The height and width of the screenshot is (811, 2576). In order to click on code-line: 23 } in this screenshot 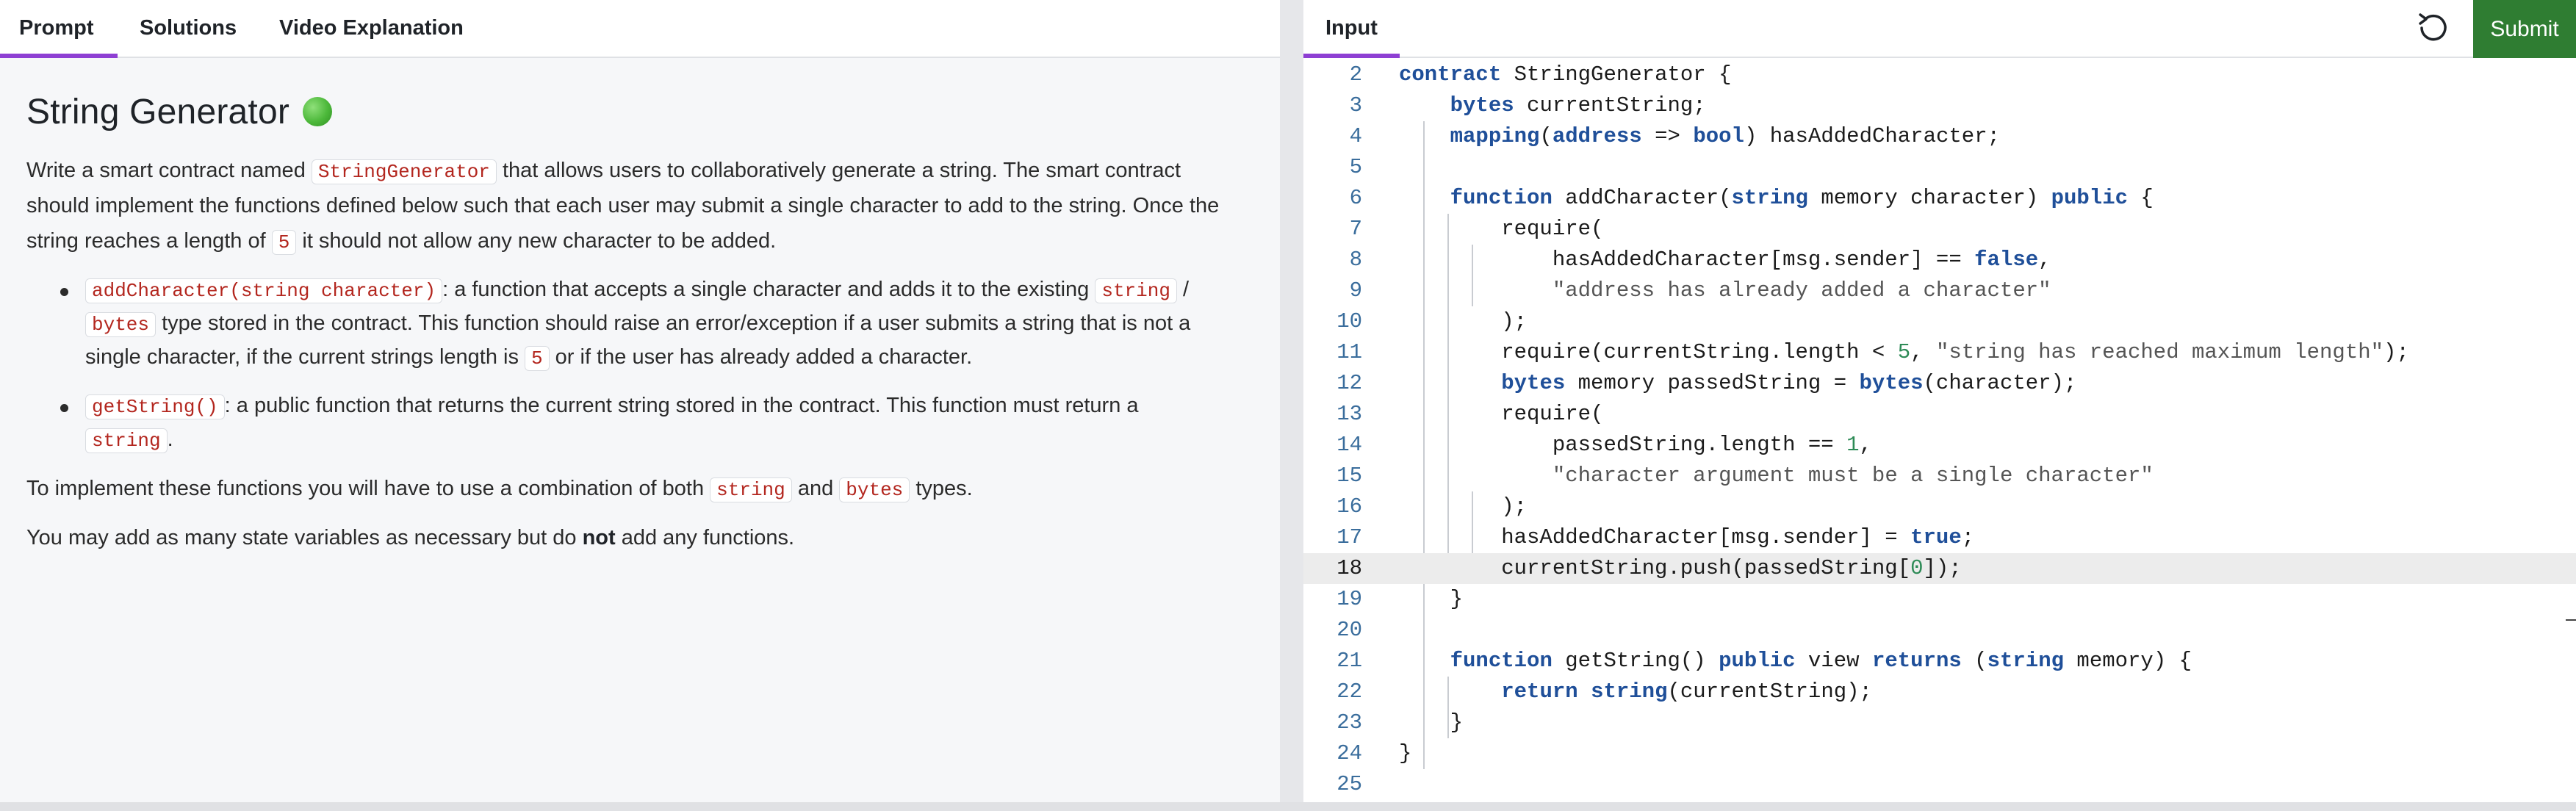, I will do `click(1939, 722)`.